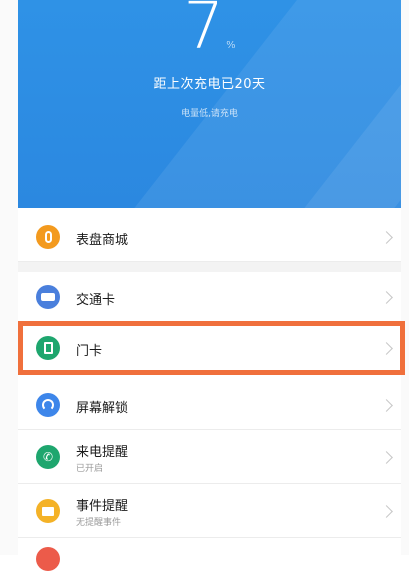 The width and height of the screenshot is (409, 571). I want to click on alarm-icon, so click(48, 559).